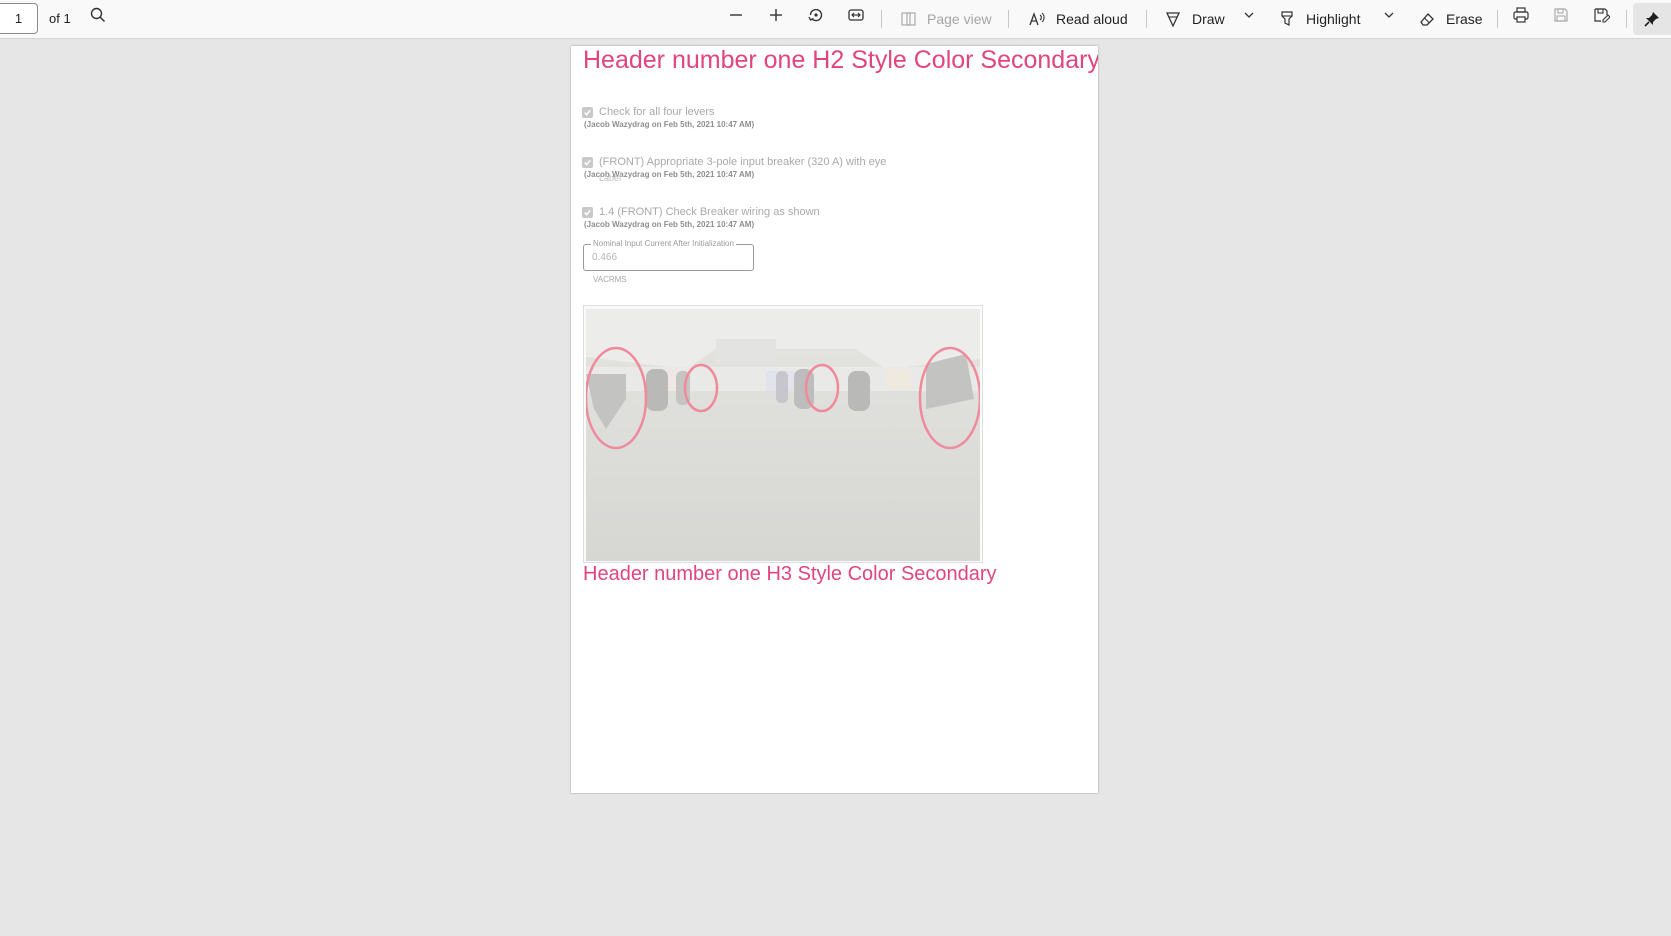 The width and height of the screenshot is (1671, 936). What do you see at coordinates (610, 178) in the screenshot?
I see `field-label: Label` at bounding box center [610, 178].